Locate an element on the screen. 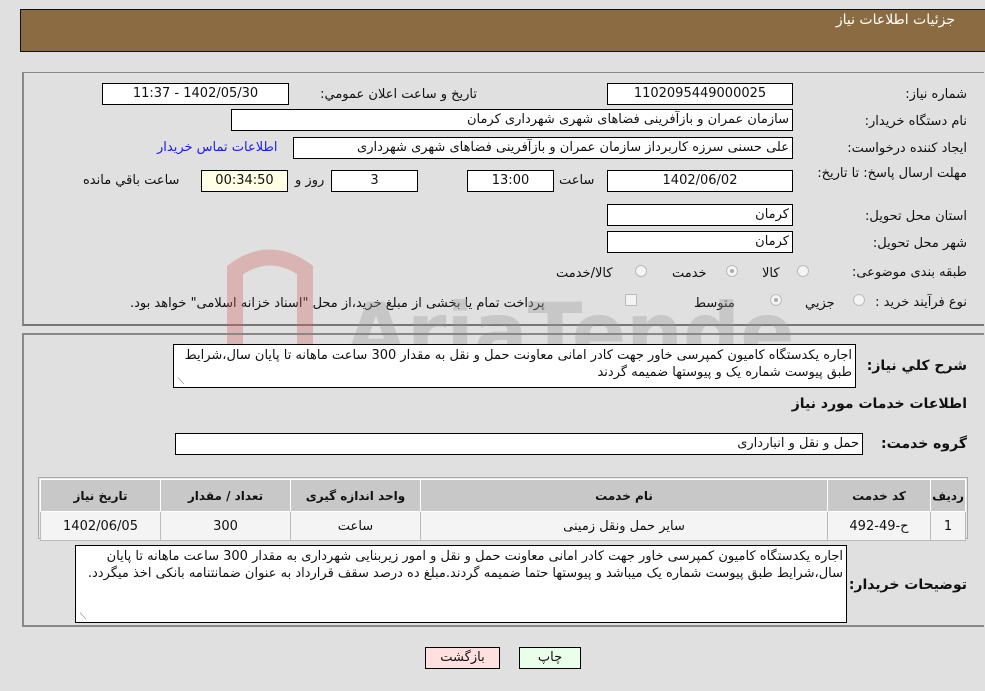 Image resolution: width=985 pixels, height=691 pixels. purchase-option-medium: متوسط is located at coordinates (714, 303).